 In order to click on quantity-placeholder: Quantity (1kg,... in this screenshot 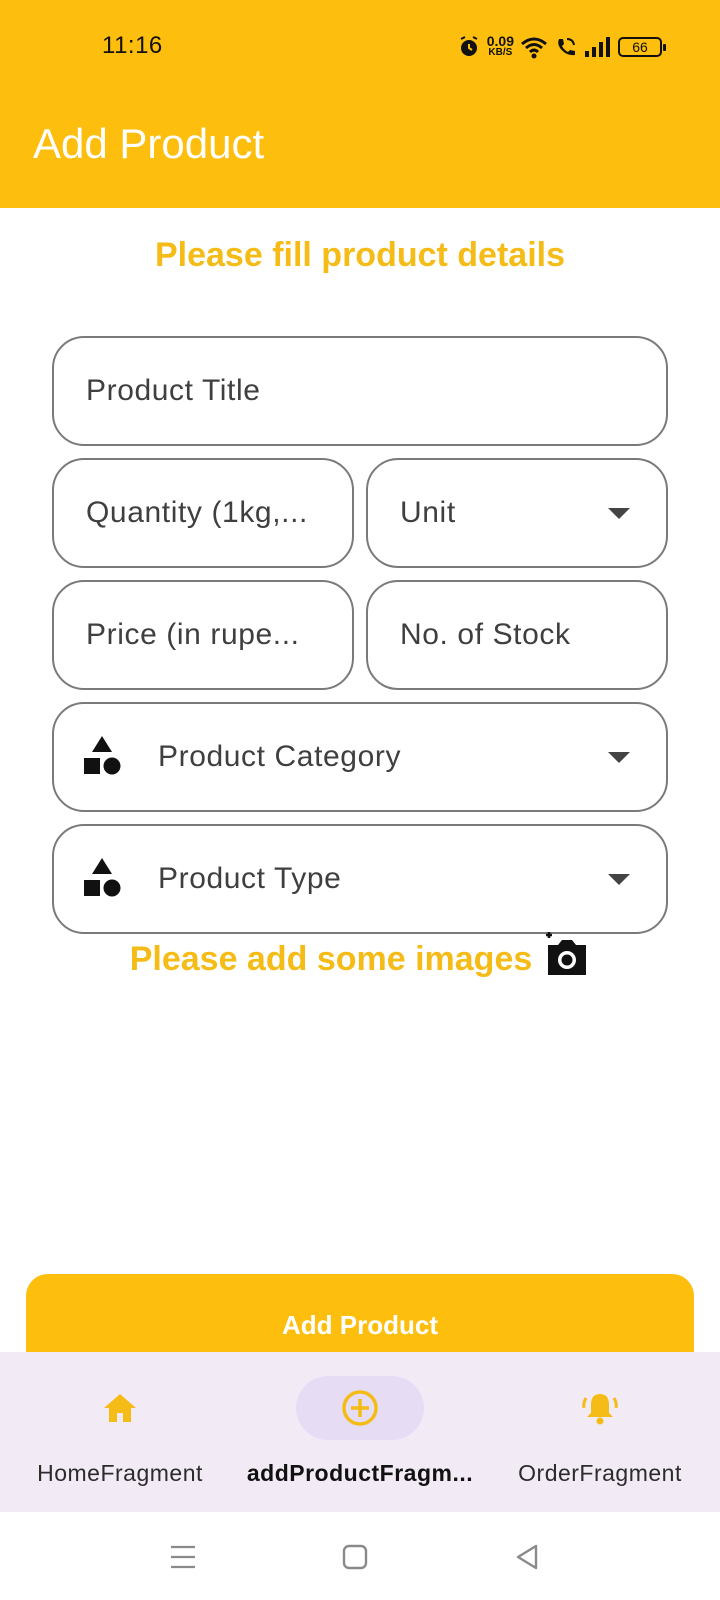, I will do `click(197, 512)`.